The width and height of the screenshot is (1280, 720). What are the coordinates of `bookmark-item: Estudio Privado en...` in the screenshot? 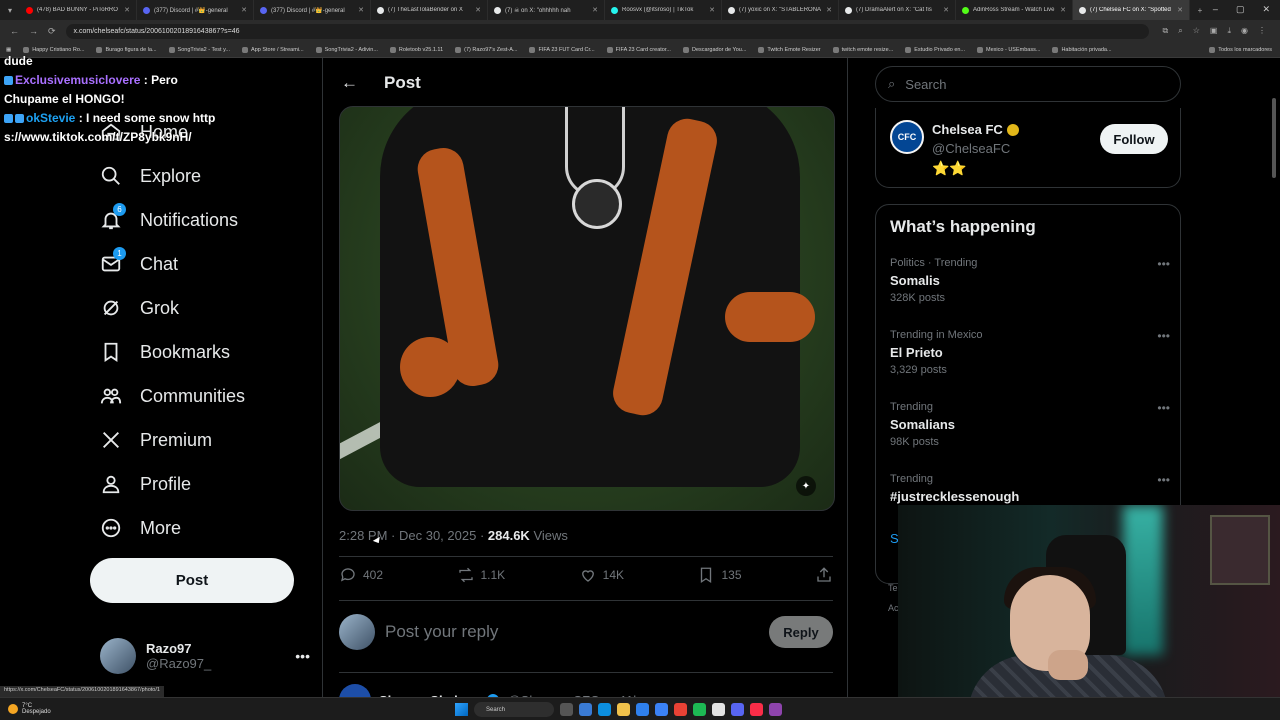 It's located at (935, 49).